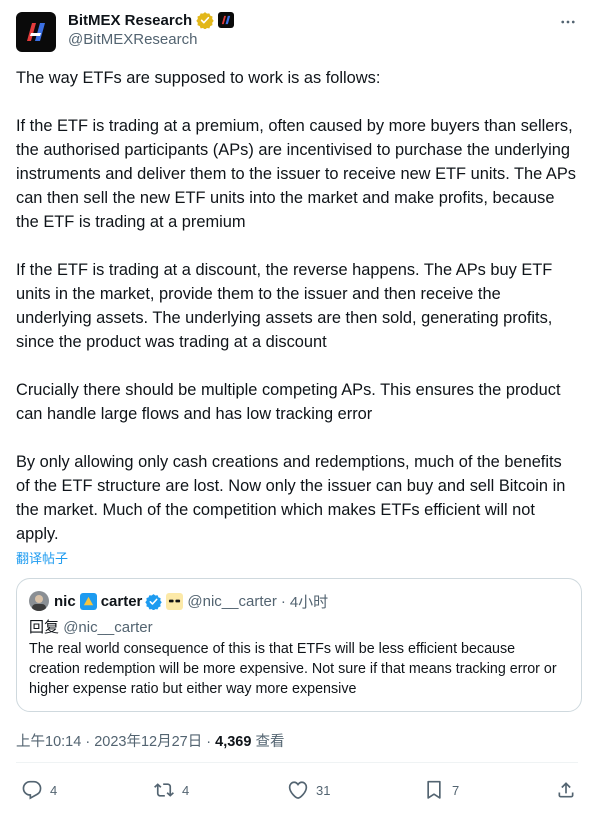  I want to click on view-count: 4,369, so click(233, 742).